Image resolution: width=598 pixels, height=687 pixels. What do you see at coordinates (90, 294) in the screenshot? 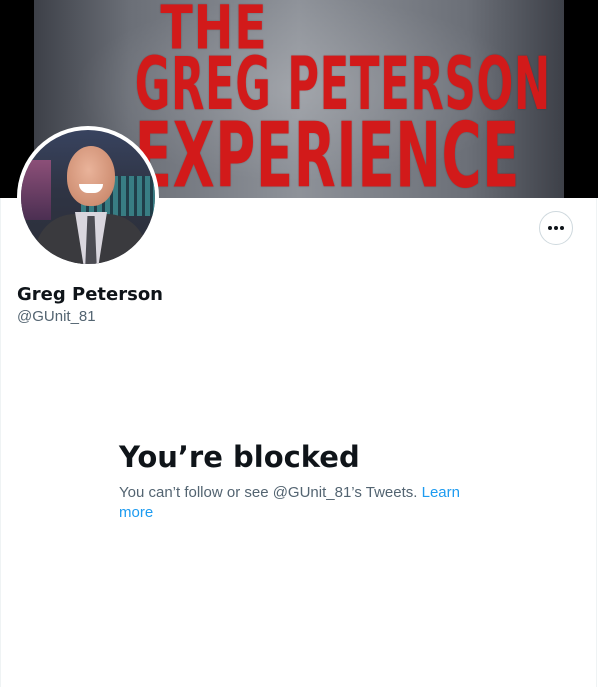
I see `profile-display-name: Greg Peterson` at bounding box center [90, 294].